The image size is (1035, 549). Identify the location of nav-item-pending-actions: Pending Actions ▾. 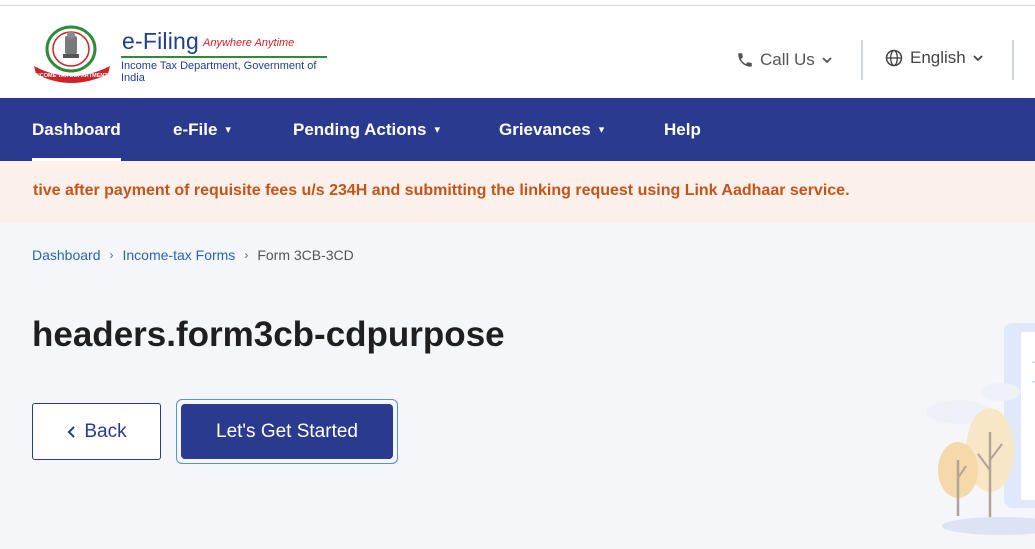
(366, 129).